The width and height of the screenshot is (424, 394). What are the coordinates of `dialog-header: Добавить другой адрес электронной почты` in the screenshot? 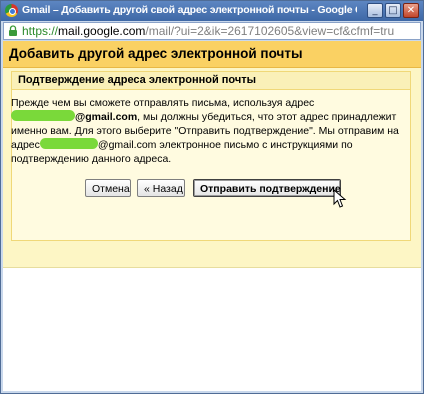 It's located at (212, 54).